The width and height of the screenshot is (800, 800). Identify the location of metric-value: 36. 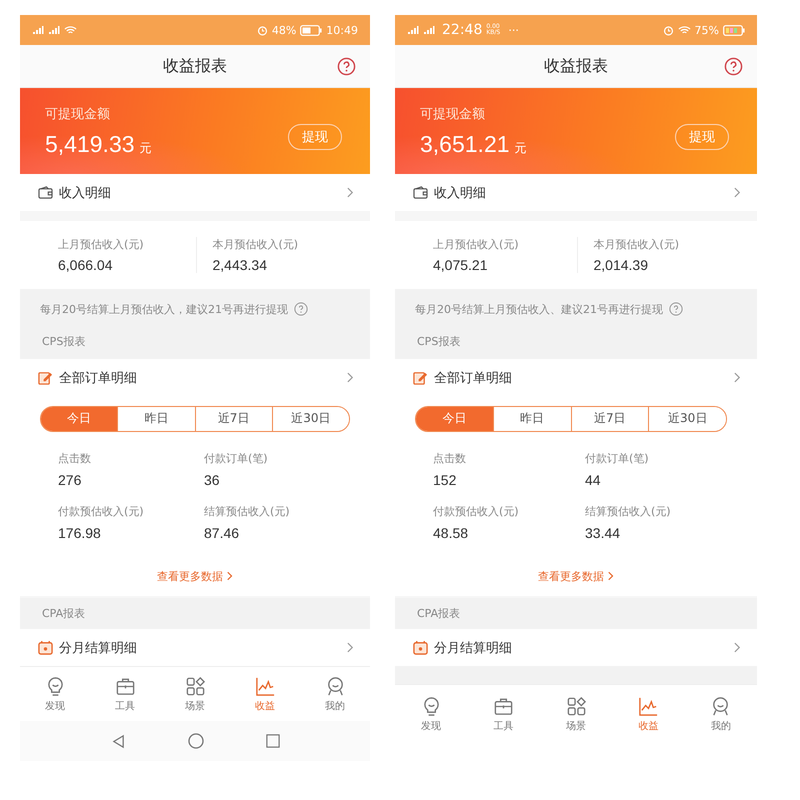
(212, 480).